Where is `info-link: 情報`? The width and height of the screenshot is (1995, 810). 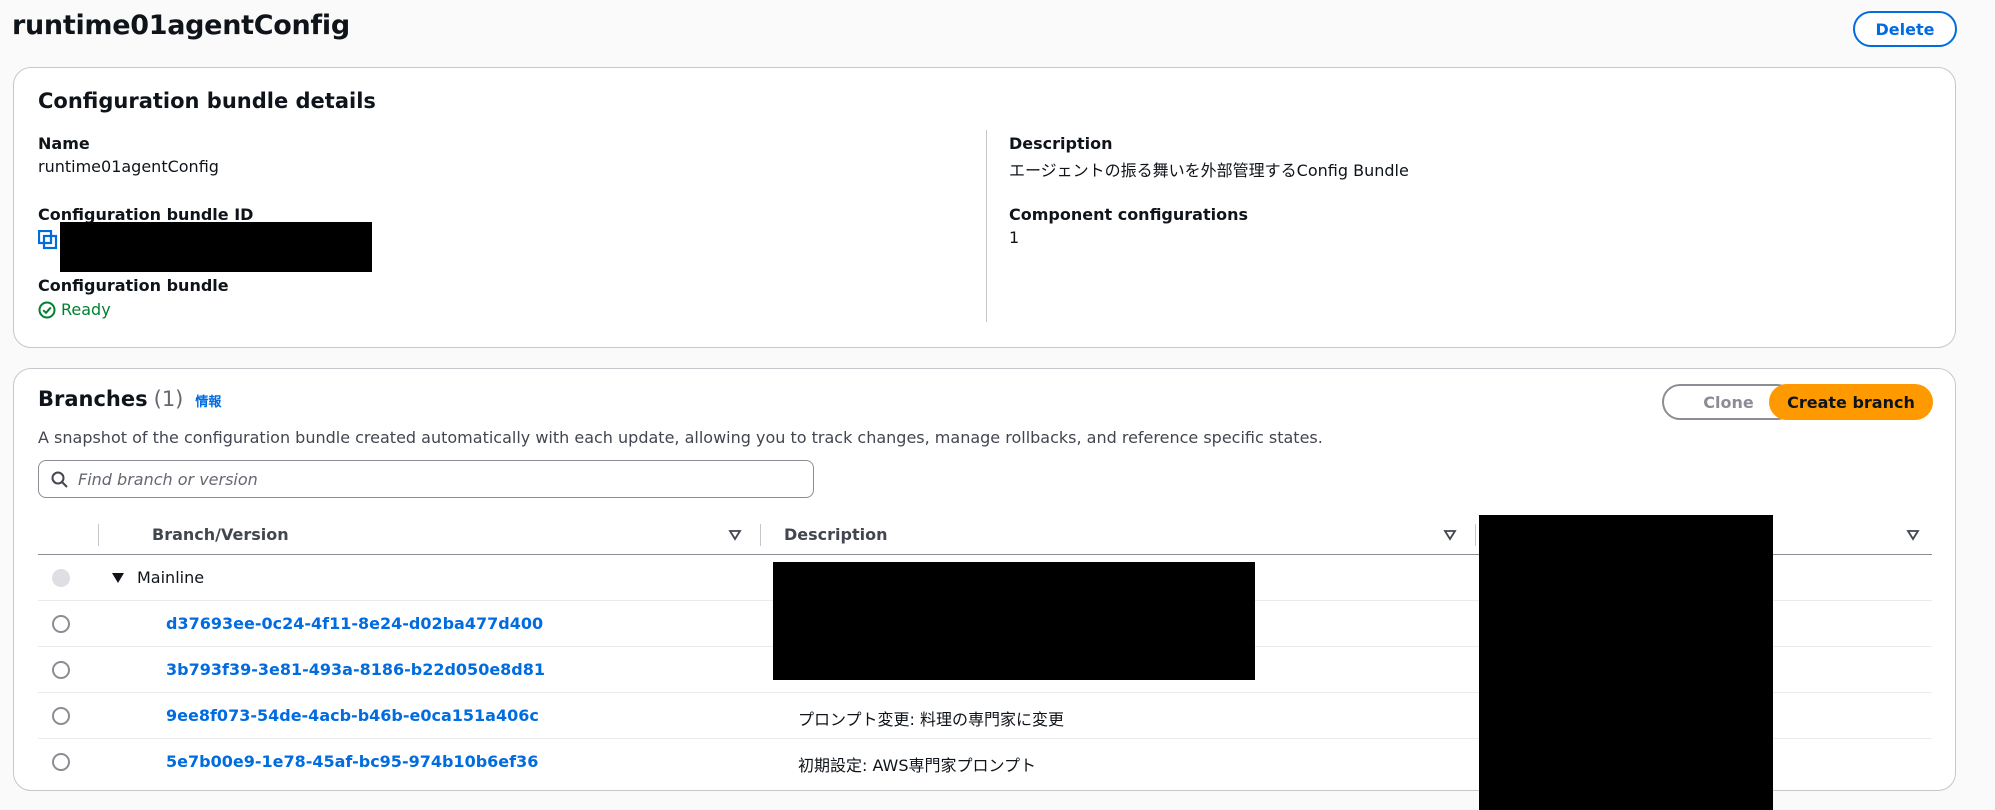
info-link: 情報 is located at coordinates (208, 400).